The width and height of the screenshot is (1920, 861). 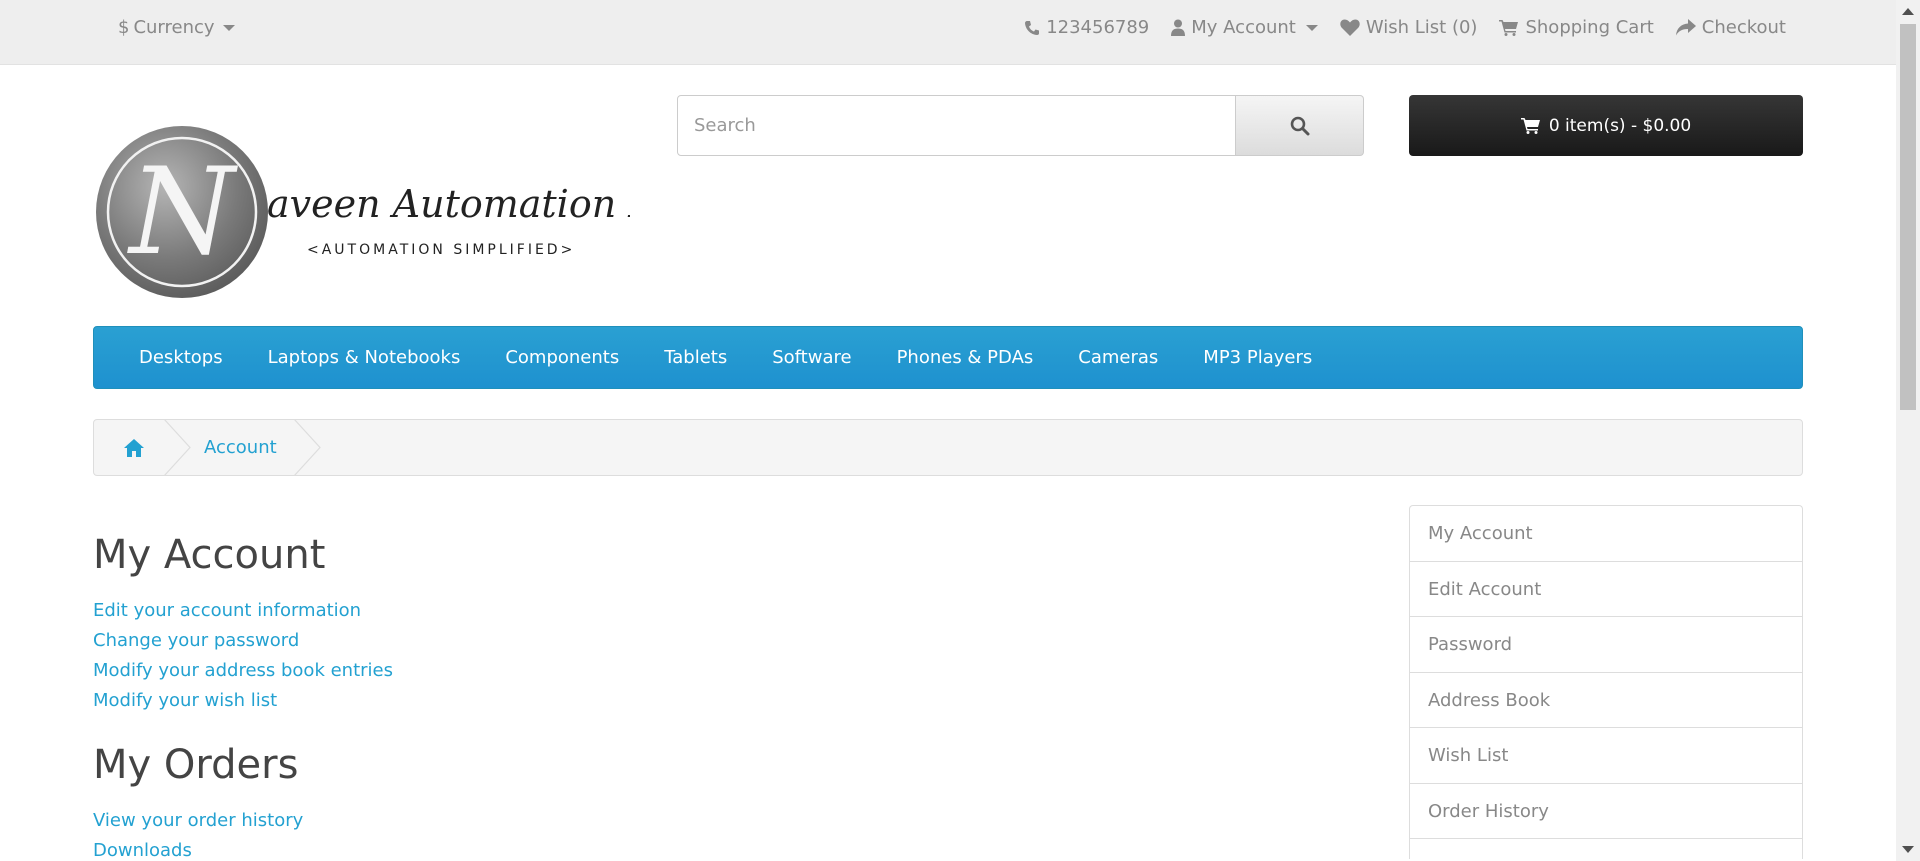 What do you see at coordinates (1350, 27) in the screenshot?
I see `heart-icon` at bounding box center [1350, 27].